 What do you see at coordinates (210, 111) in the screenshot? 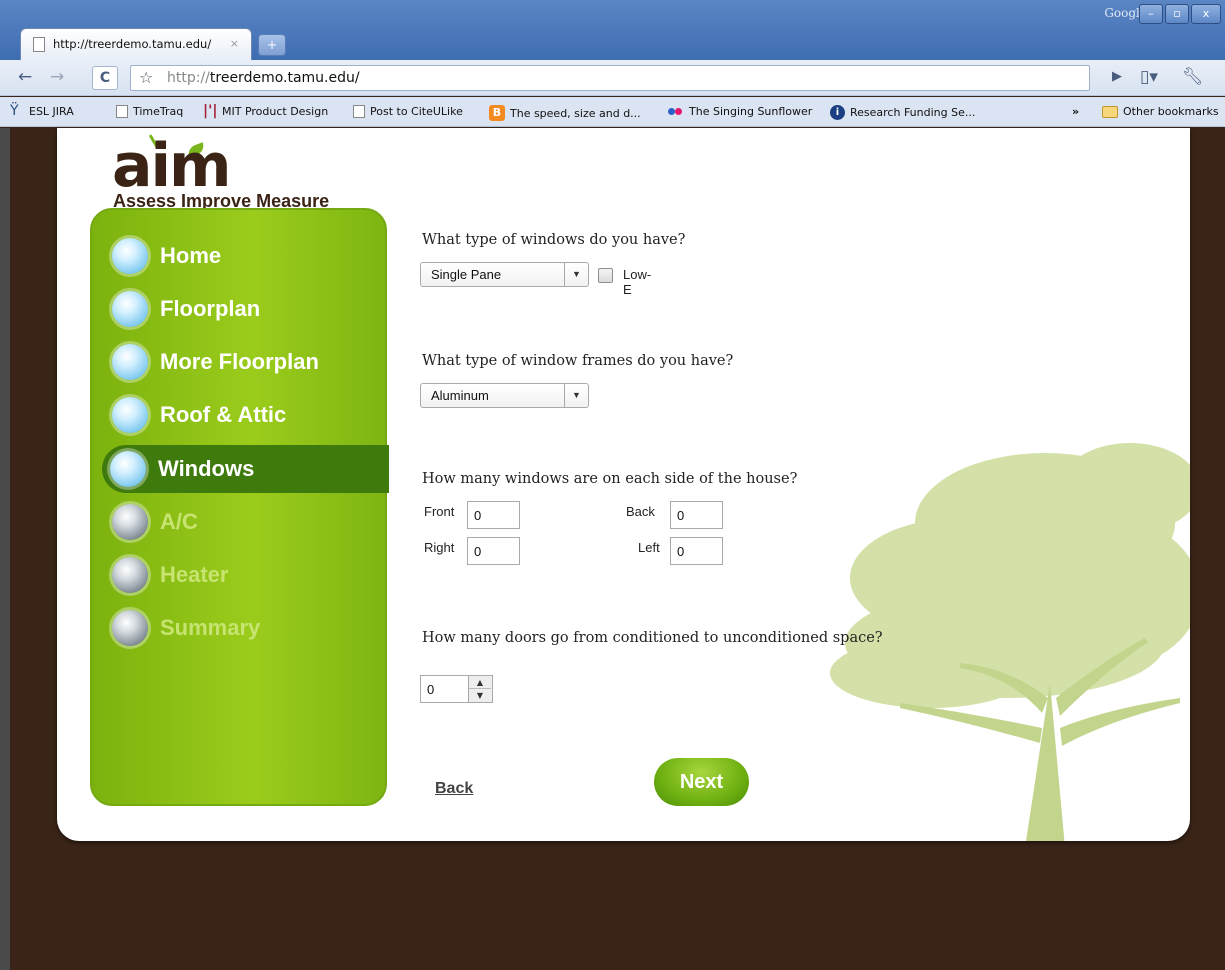
I see `mit-icon: |'|` at bounding box center [210, 111].